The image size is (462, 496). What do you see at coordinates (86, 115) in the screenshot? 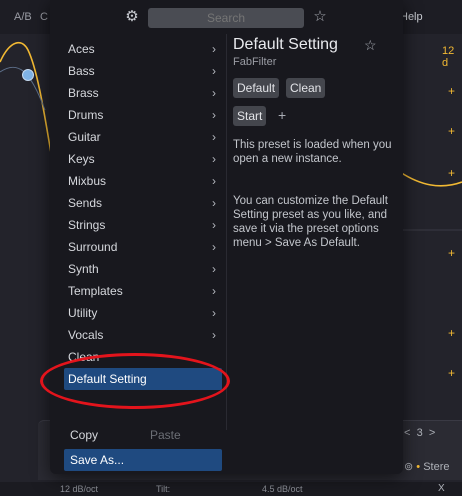
I see `category-label: Drums` at bounding box center [86, 115].